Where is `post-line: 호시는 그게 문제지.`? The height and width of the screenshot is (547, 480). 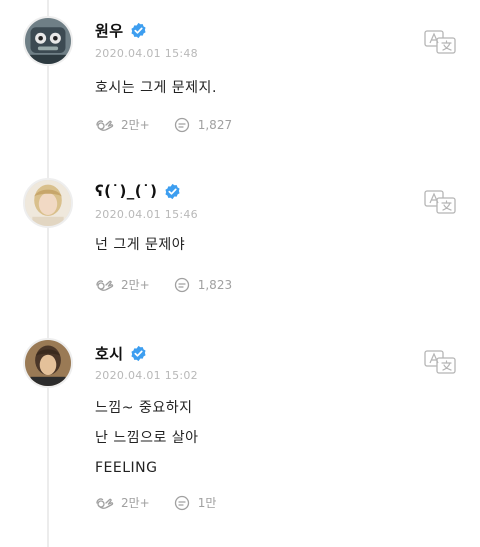
post-line: 호시는 그게 문제지. is located at coordinates (156, 88).